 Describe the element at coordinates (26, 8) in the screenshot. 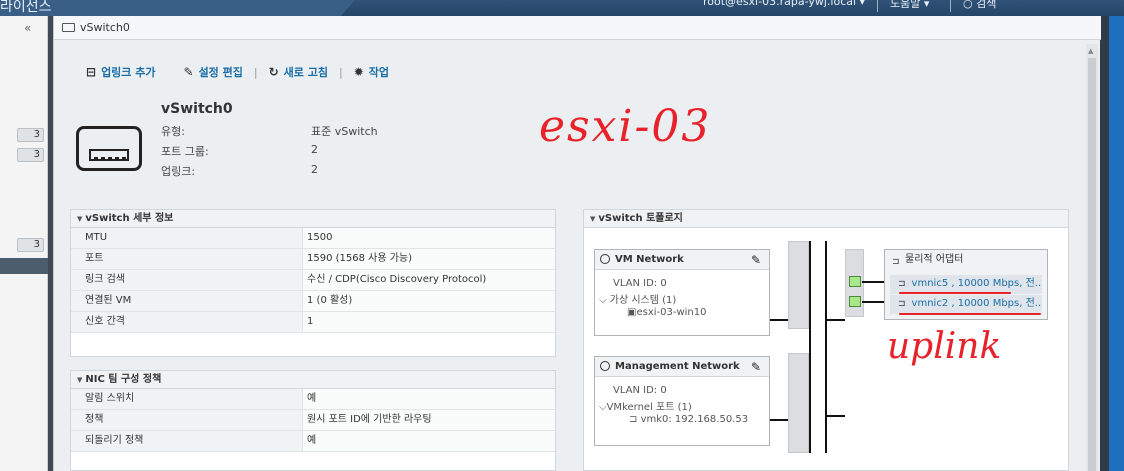

I see `license-label: 라이선스` at that location.